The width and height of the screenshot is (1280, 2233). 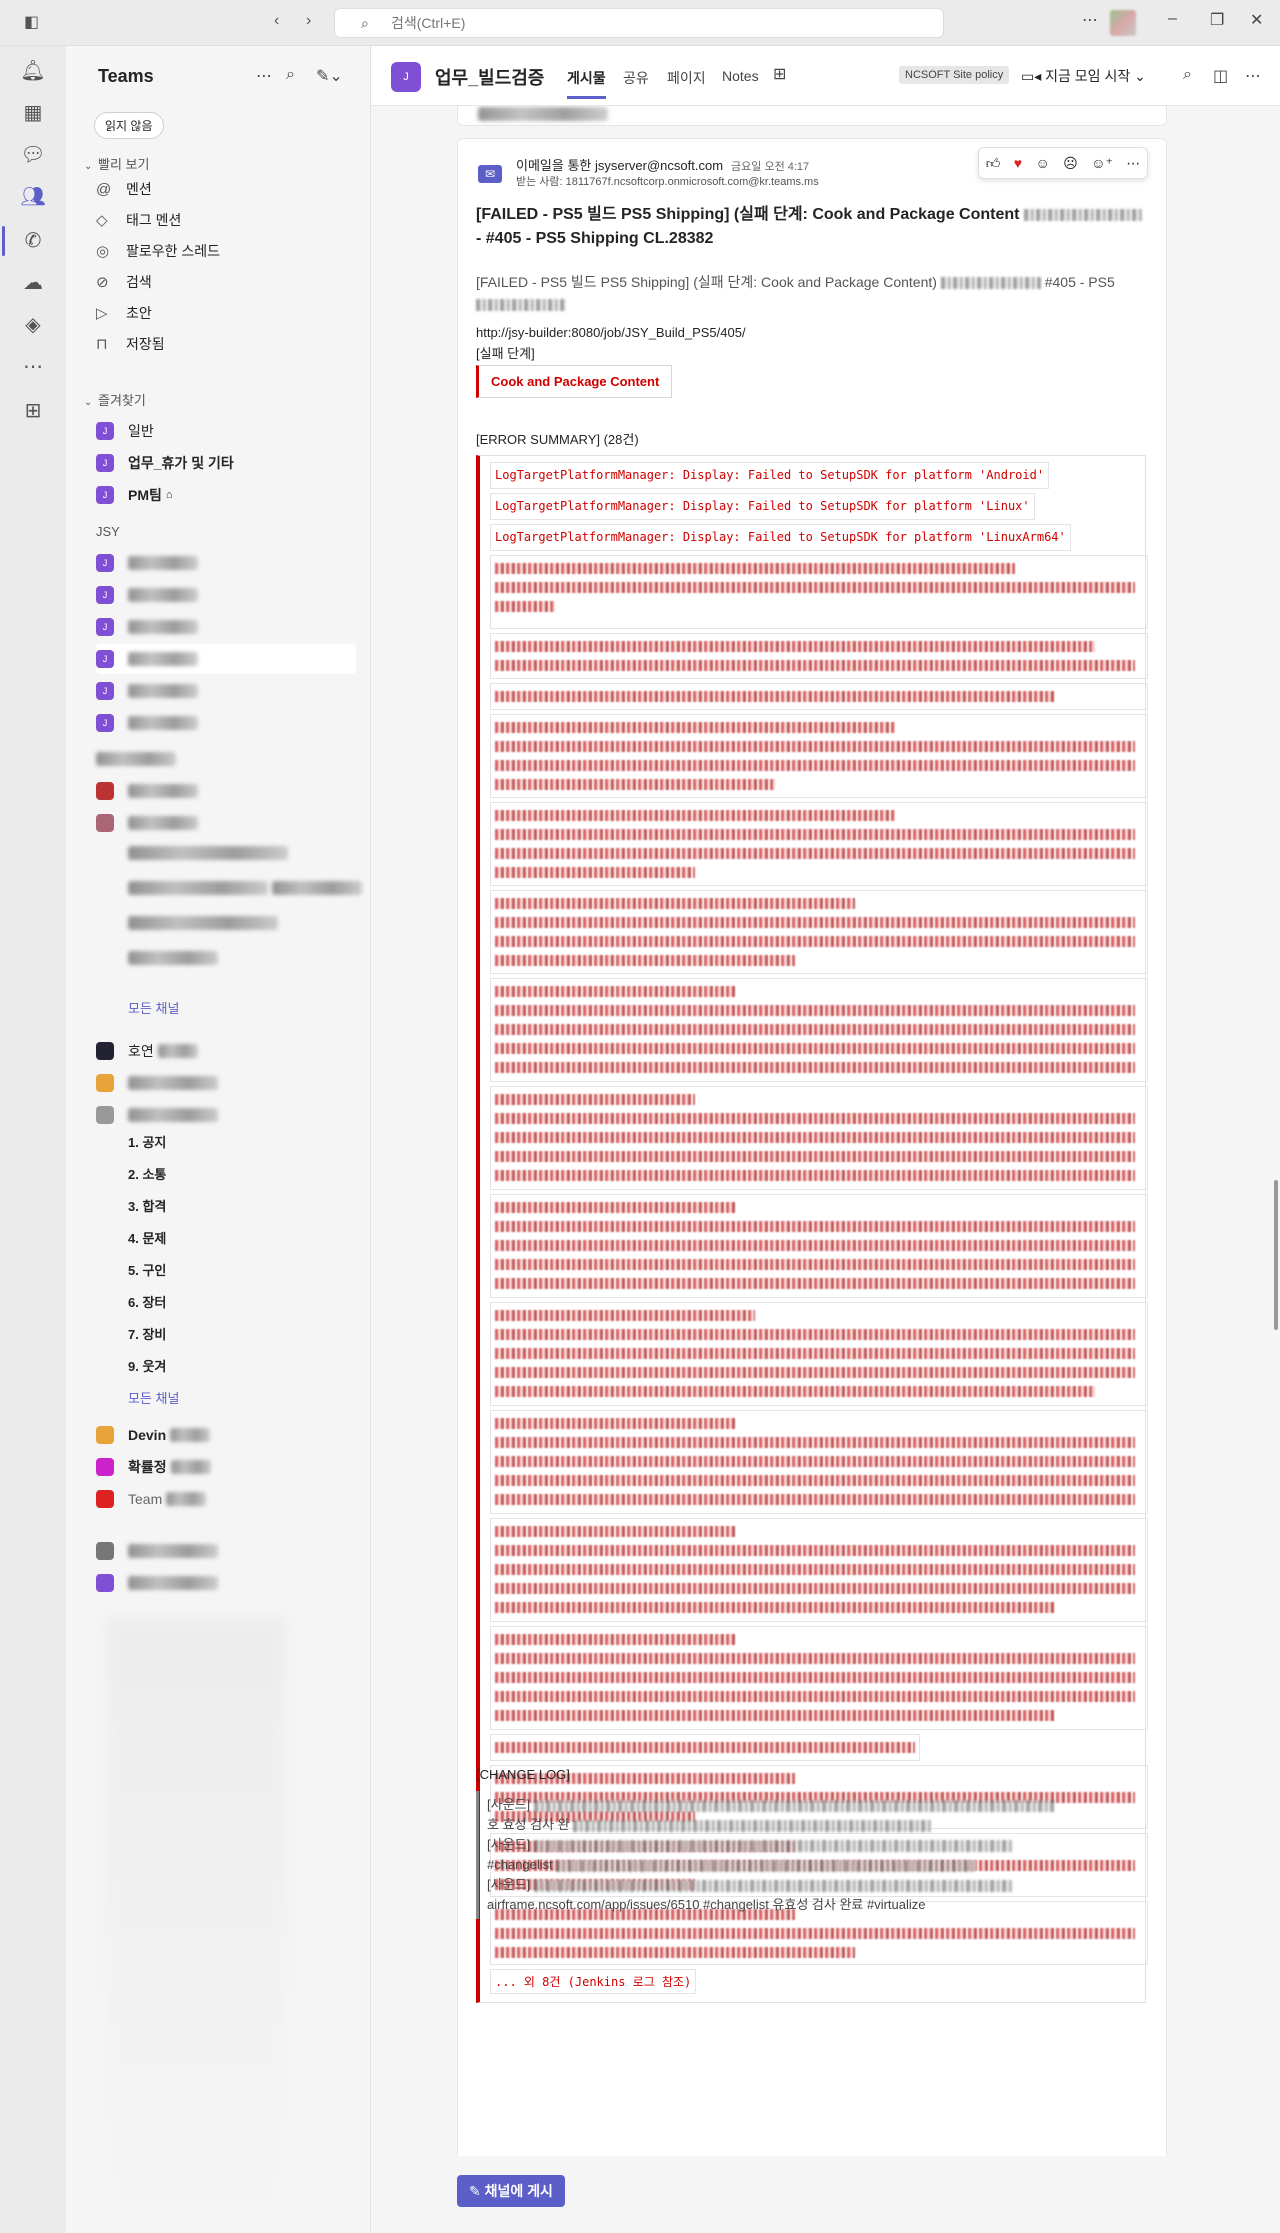 I want to click on search-box: ⌕, so click(x=639, y=23).